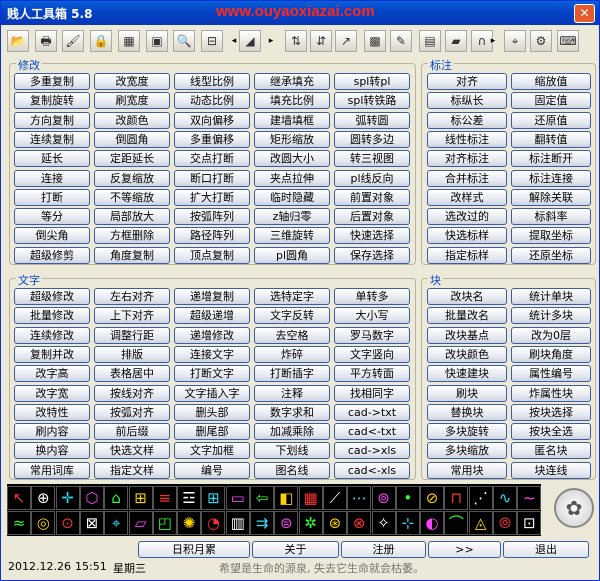  I want to click on cad-tool-icon: ⊓, so click(456, 498).